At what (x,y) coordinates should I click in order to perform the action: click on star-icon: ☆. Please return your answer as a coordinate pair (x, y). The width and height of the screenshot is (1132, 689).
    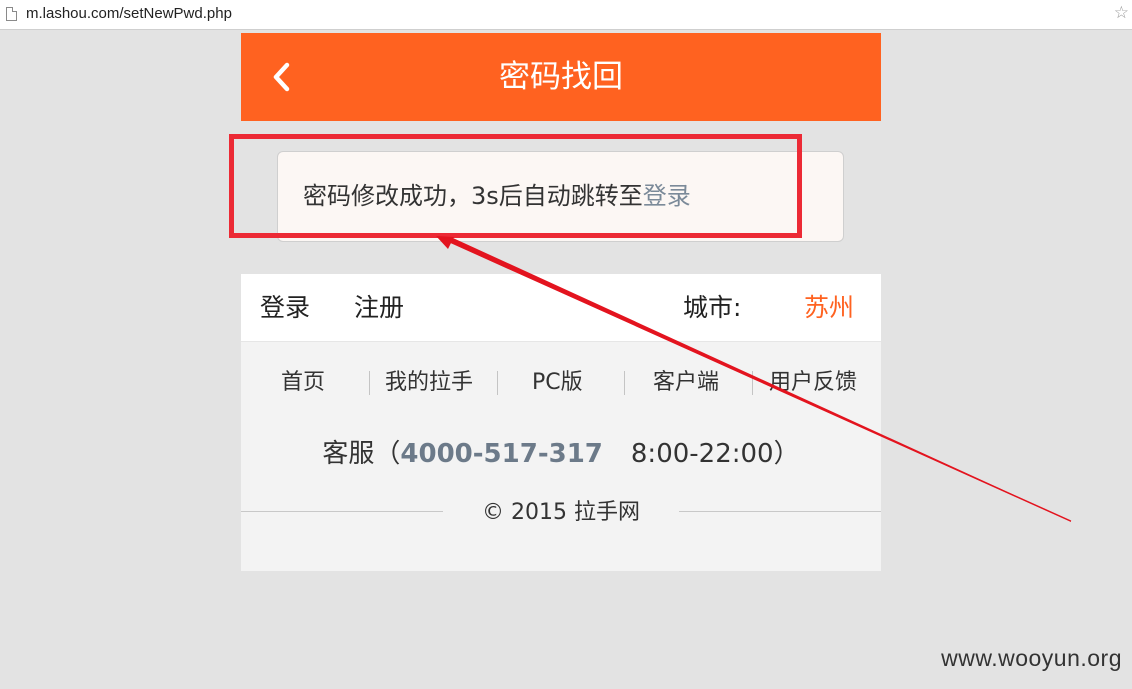
    Looking at the image, I should click on (1121, 13).